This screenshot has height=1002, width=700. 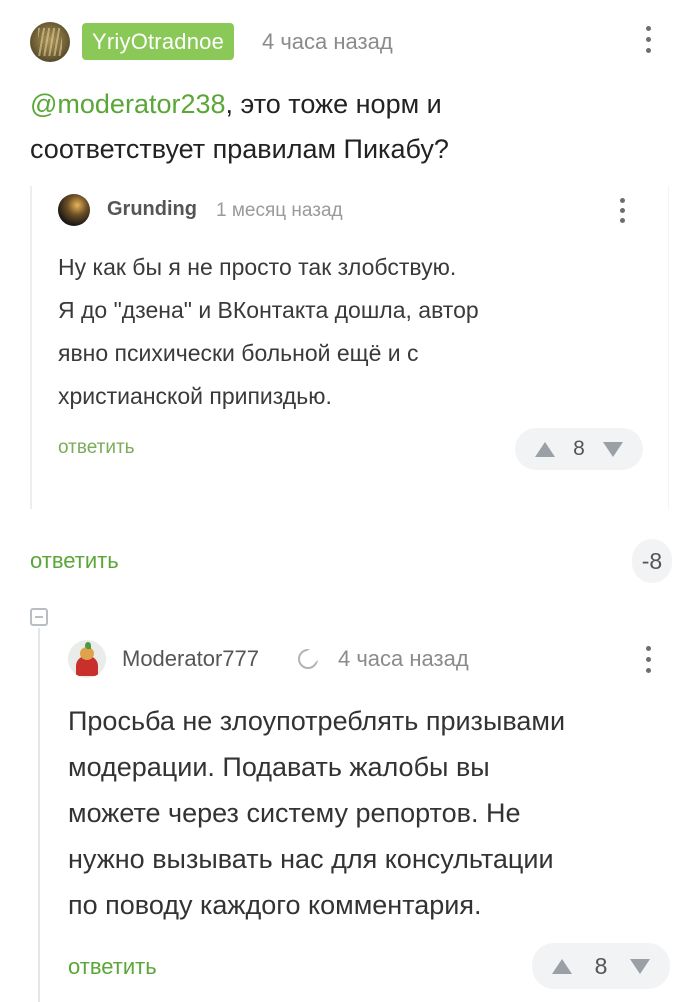 What do you see at coordinates (294, 813) in the screenshot?
I see `comment-text-line: можете через систему репортов. Не` at bounding box center [294, 813].